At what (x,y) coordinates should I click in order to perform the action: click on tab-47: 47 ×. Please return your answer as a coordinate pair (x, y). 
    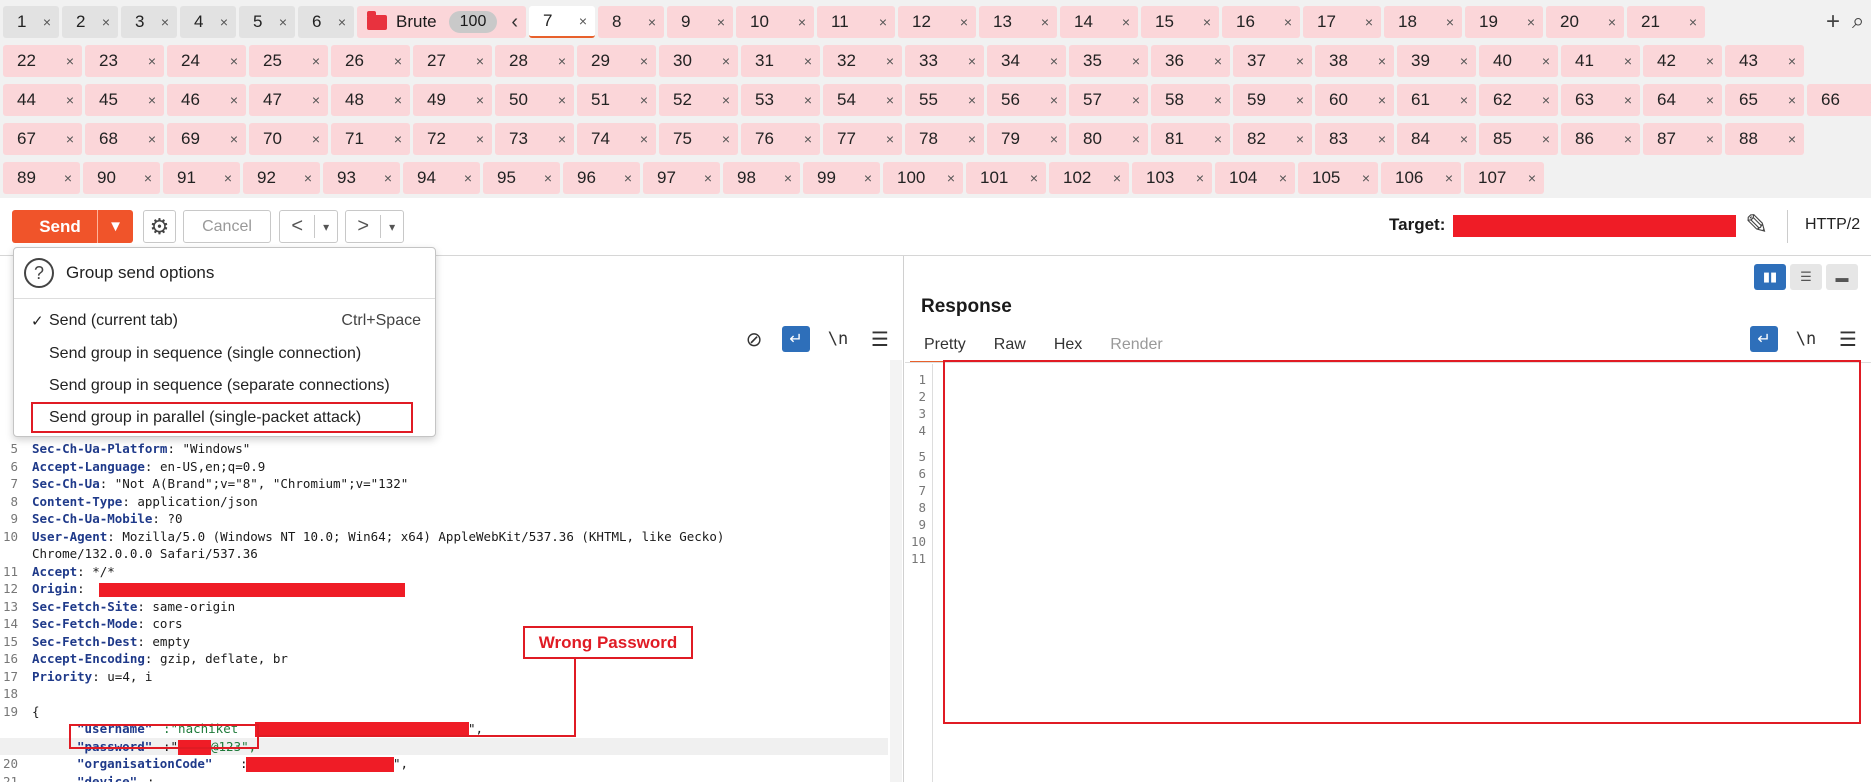
    Looking at the image, I should click on (288, 100).